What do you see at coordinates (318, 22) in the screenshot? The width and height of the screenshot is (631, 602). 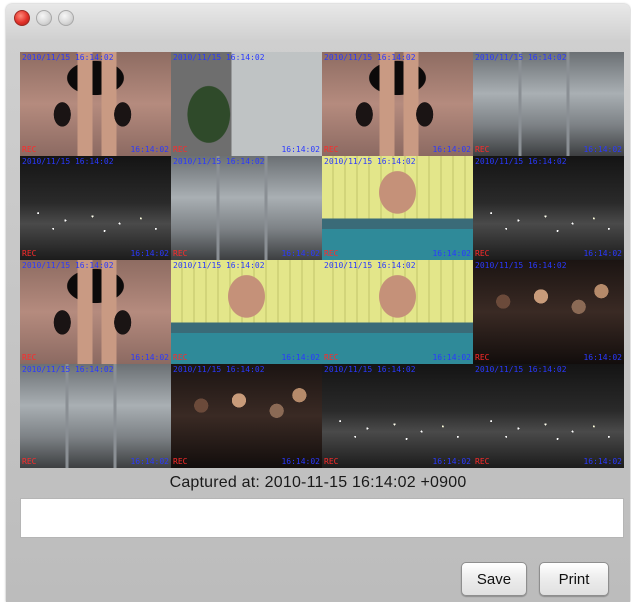 I see `title-bar` at bounding box center [318, 22].